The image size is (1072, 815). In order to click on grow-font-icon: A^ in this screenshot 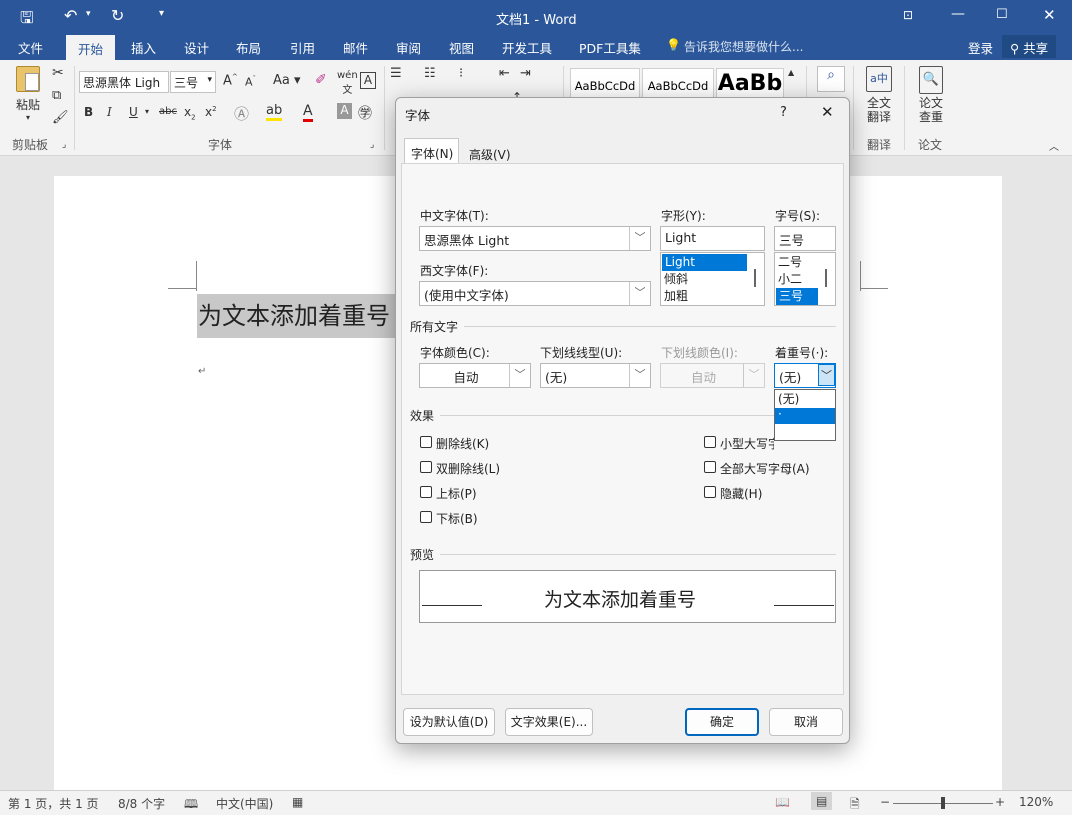, I will do `click(230, 80)`.